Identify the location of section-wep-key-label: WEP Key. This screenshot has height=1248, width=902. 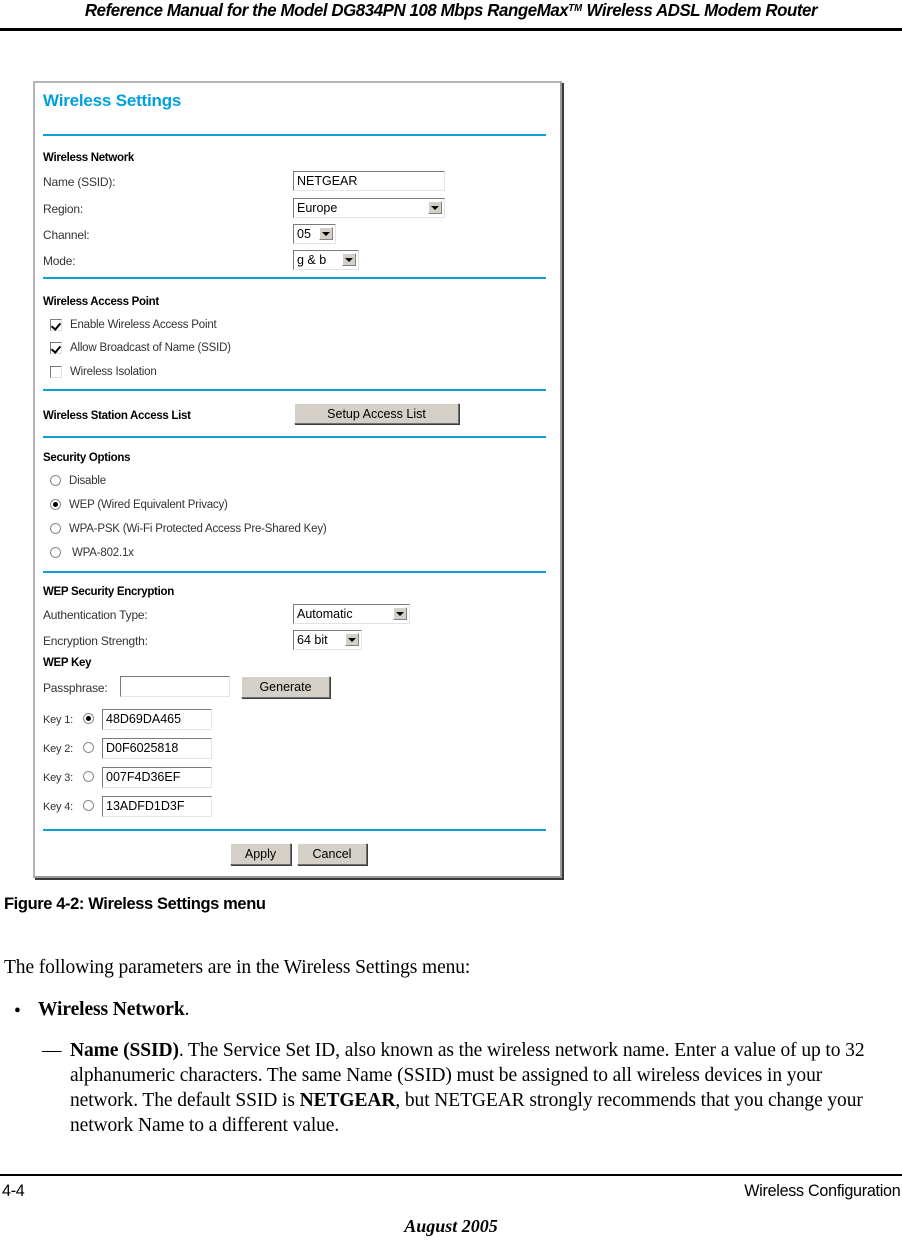
(67, 663).